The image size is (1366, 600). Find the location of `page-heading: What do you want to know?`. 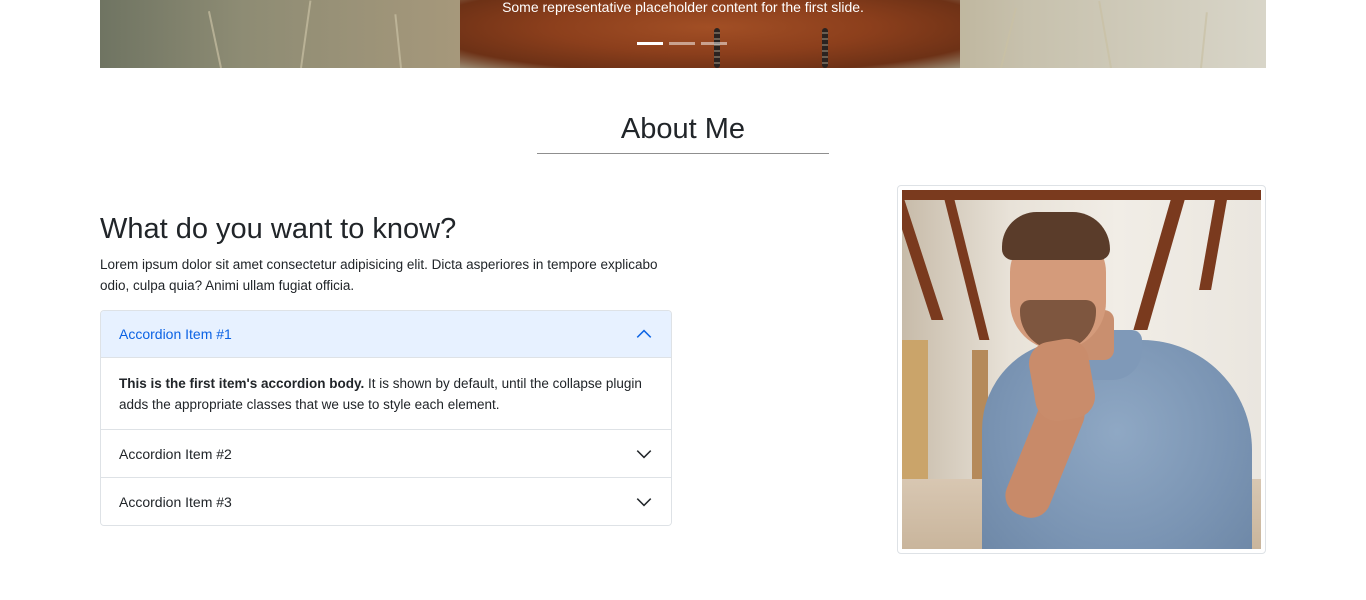

page-heading: What do you want to know? is located at coordinates (278, 229).